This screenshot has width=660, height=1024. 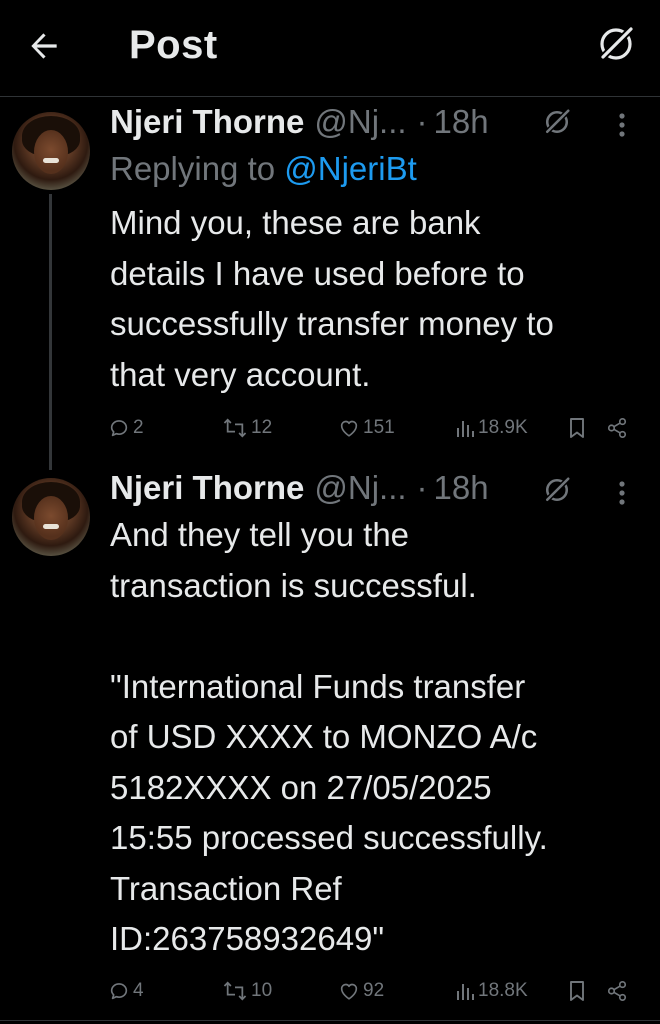 I want to click on repost-button: 10, so click(x=247, y=991).